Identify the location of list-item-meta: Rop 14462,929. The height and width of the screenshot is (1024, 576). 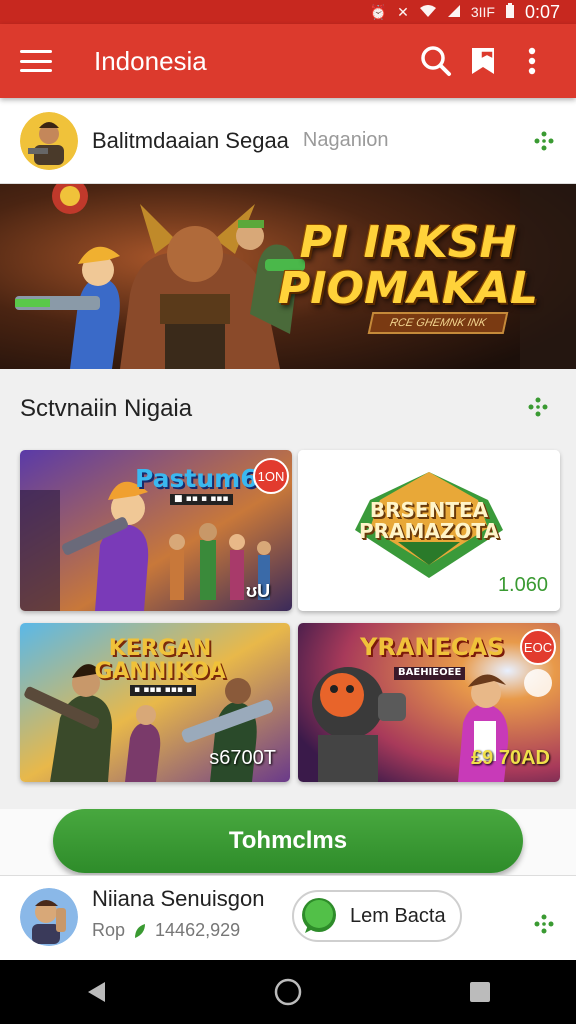
(187, 930).